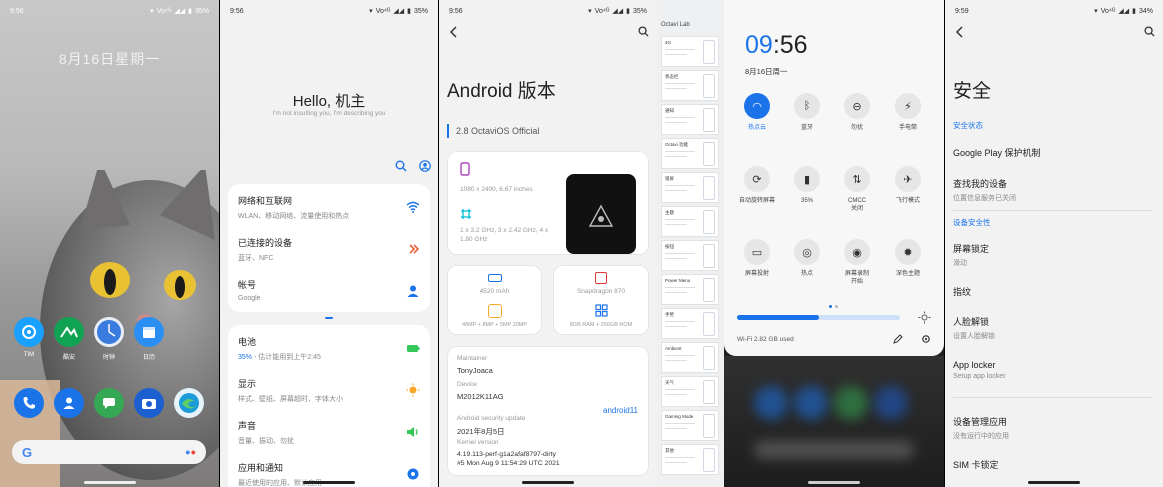 The height and width of the screenshot is (487, 1163). I want to click on brightness-icon, so click(413, 390).